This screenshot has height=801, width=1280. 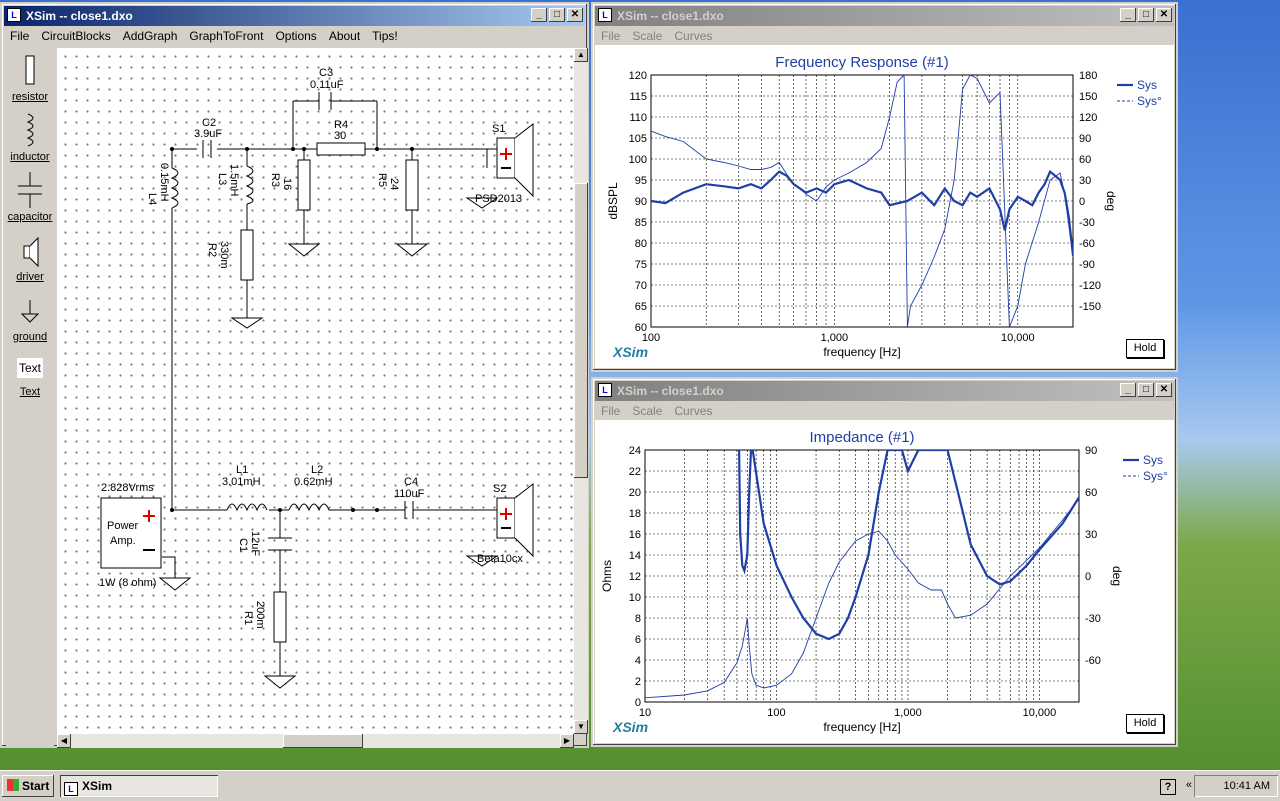 I want to click on resistor-r2, so click(x=247, y=255).